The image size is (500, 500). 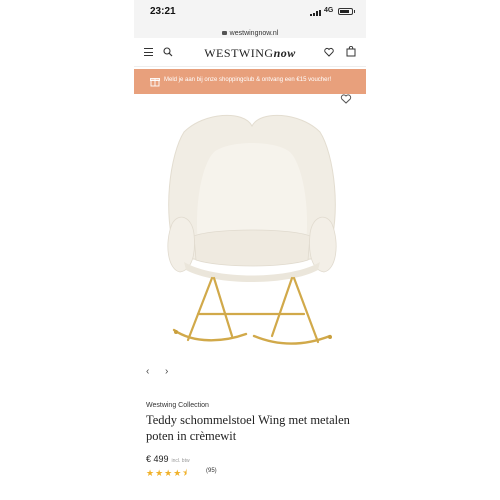 I want to click on chevron-left-icon: ‹, so click(x=147, y=371).